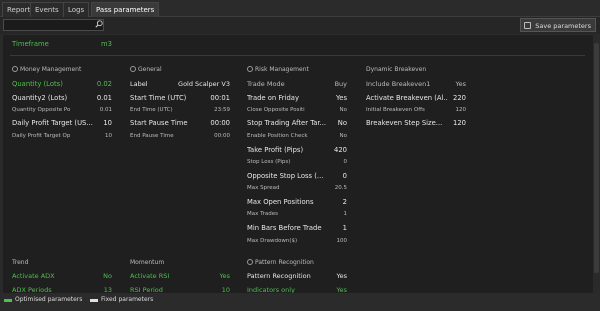  Describe the element at coordinates (180, 110) in the screenshot. I see `param-row: End Time (UTC) 23:59` at that location.